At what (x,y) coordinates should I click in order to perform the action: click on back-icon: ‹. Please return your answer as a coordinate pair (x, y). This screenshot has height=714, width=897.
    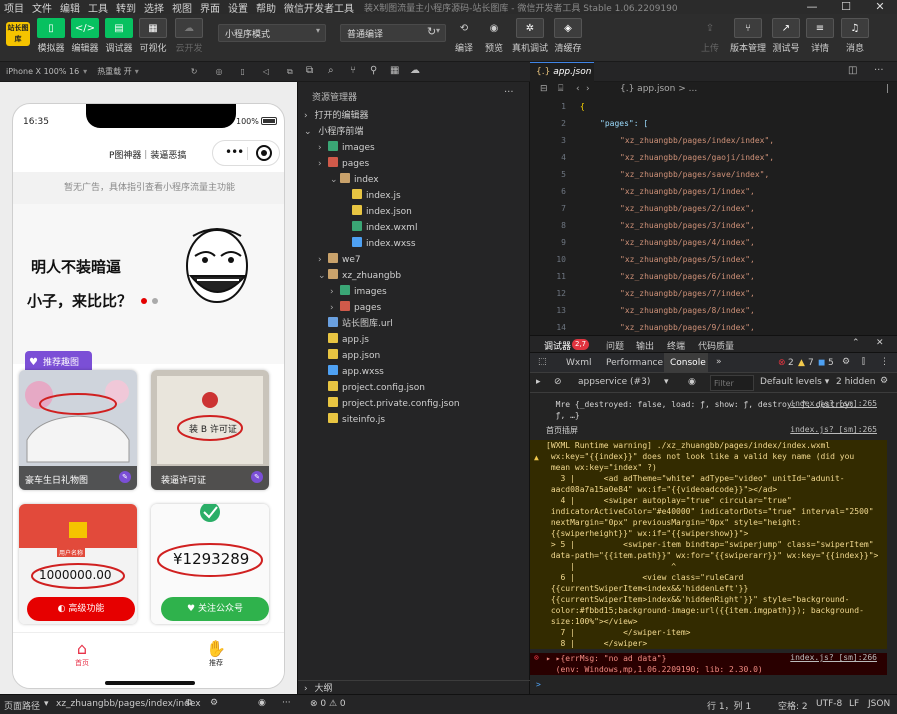
    Looking at the image, I should click on (578, 89).